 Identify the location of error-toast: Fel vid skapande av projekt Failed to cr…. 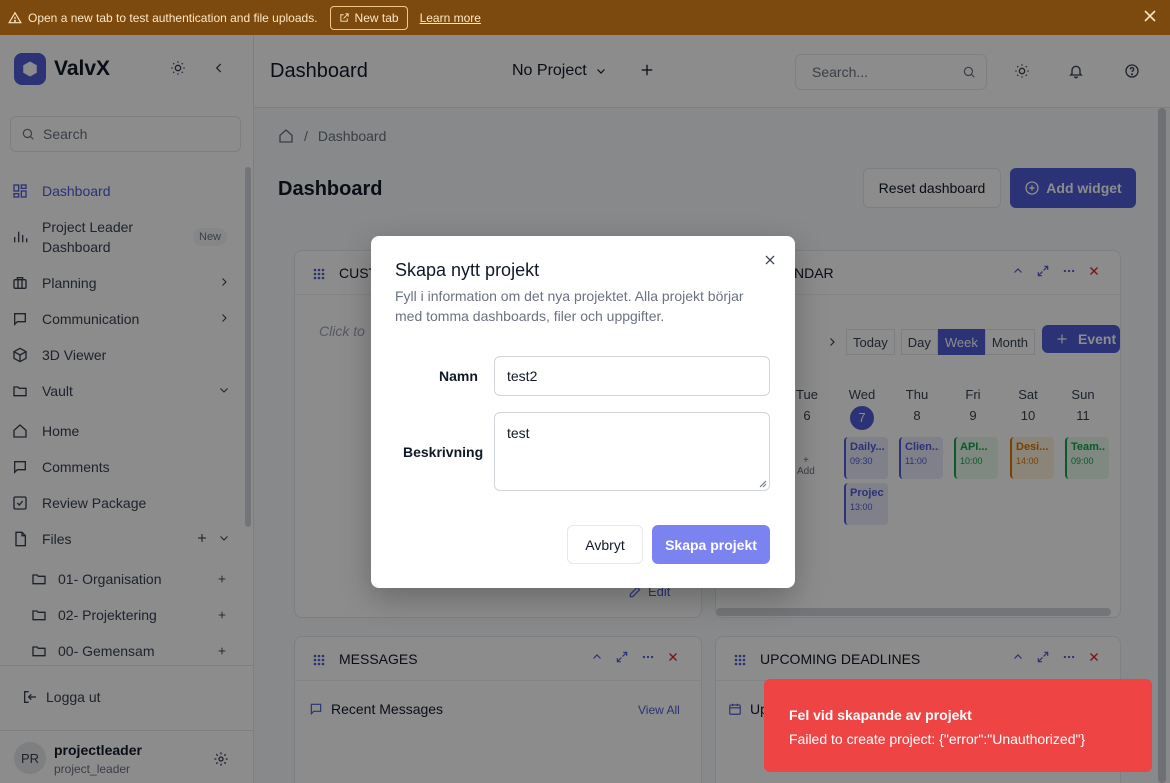
(958, 725).